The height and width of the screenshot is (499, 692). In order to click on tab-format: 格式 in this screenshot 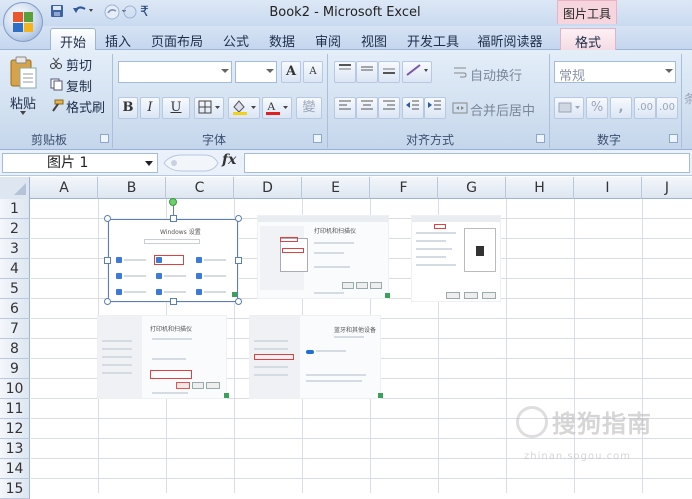, I will do `click(588, 39)`.